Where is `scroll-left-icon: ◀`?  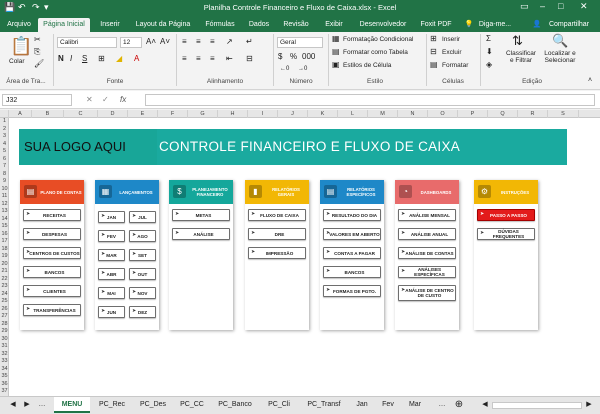
scroll-left-icon: ◀ is located at coordinates (485, 405).